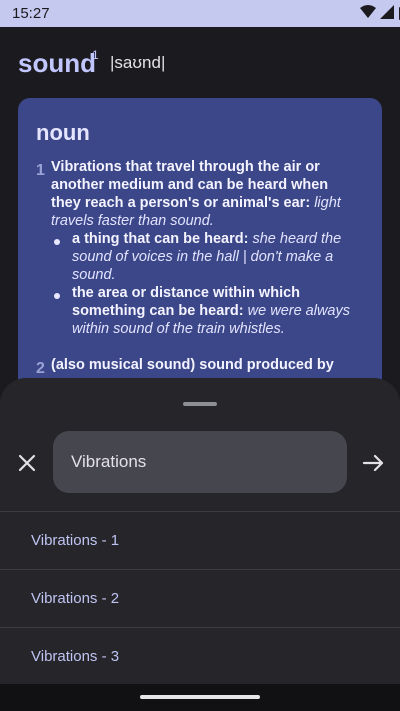  I want to click on search-input: Vibrations, so click(200, 462).